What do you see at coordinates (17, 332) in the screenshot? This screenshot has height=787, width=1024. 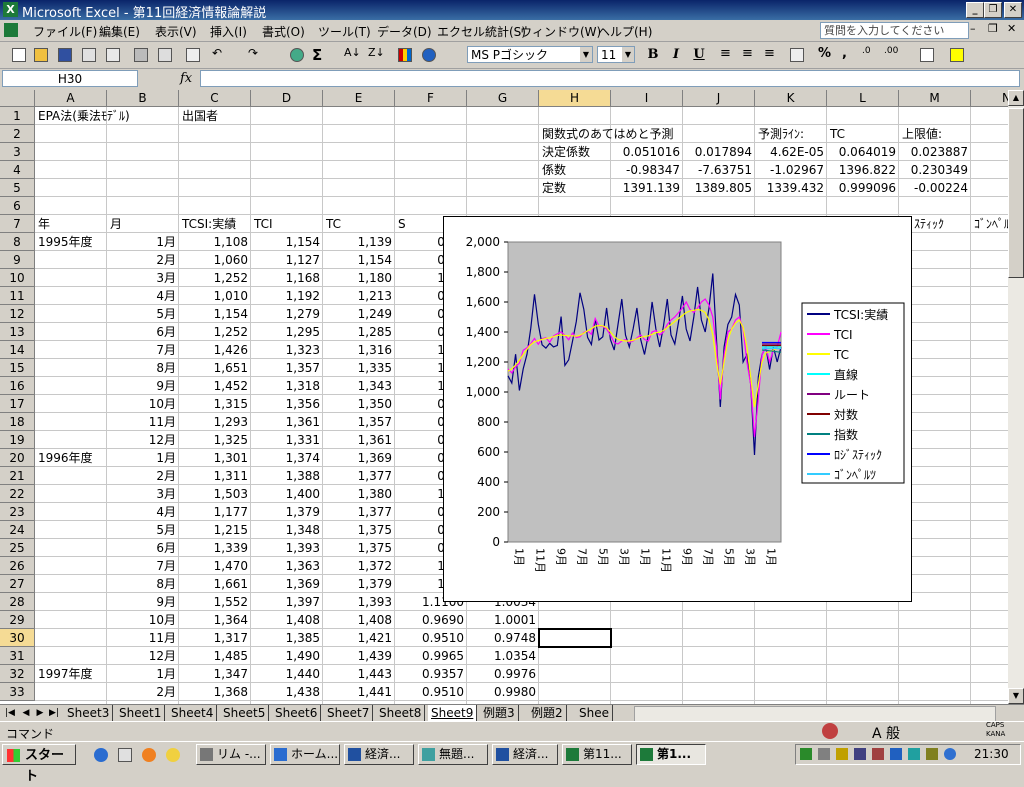 I see `row-header-13: 13` at bounding box center [17, 332].